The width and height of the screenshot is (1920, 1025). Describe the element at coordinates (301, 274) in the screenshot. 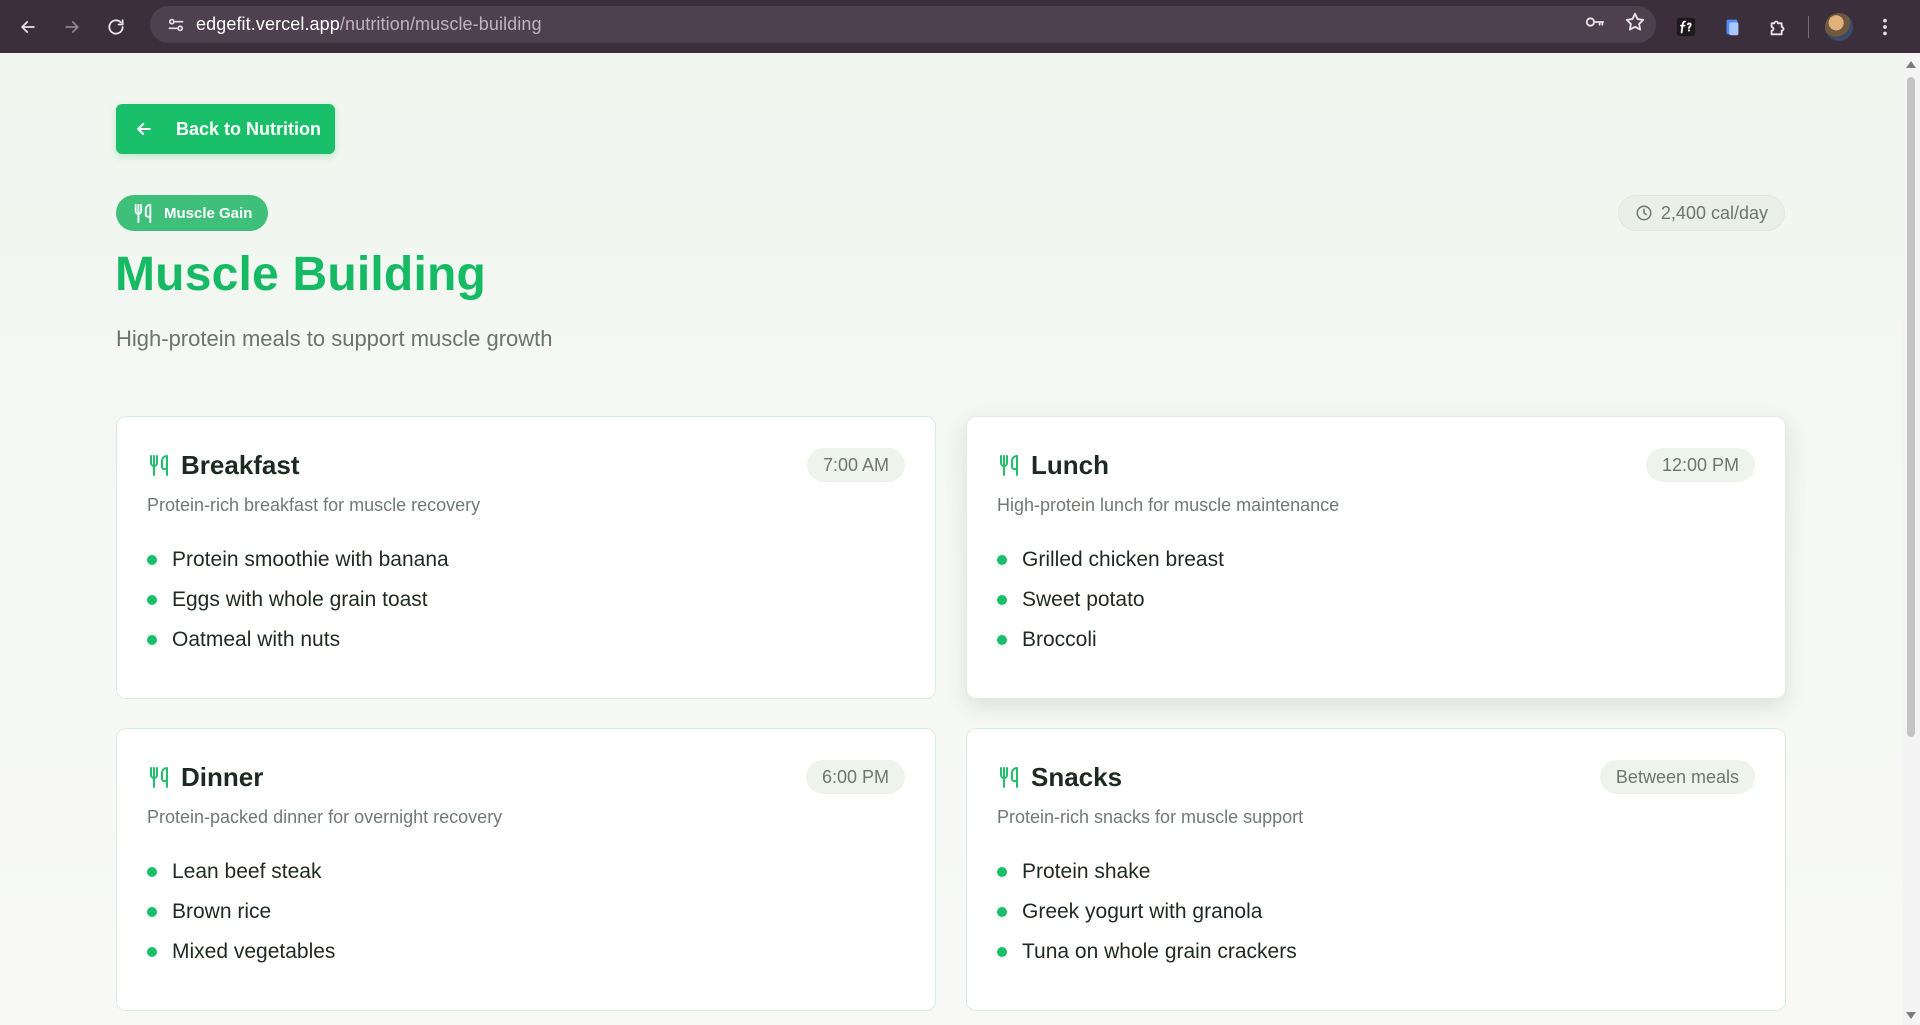

I see `page-title: Muscle Building` at that location.